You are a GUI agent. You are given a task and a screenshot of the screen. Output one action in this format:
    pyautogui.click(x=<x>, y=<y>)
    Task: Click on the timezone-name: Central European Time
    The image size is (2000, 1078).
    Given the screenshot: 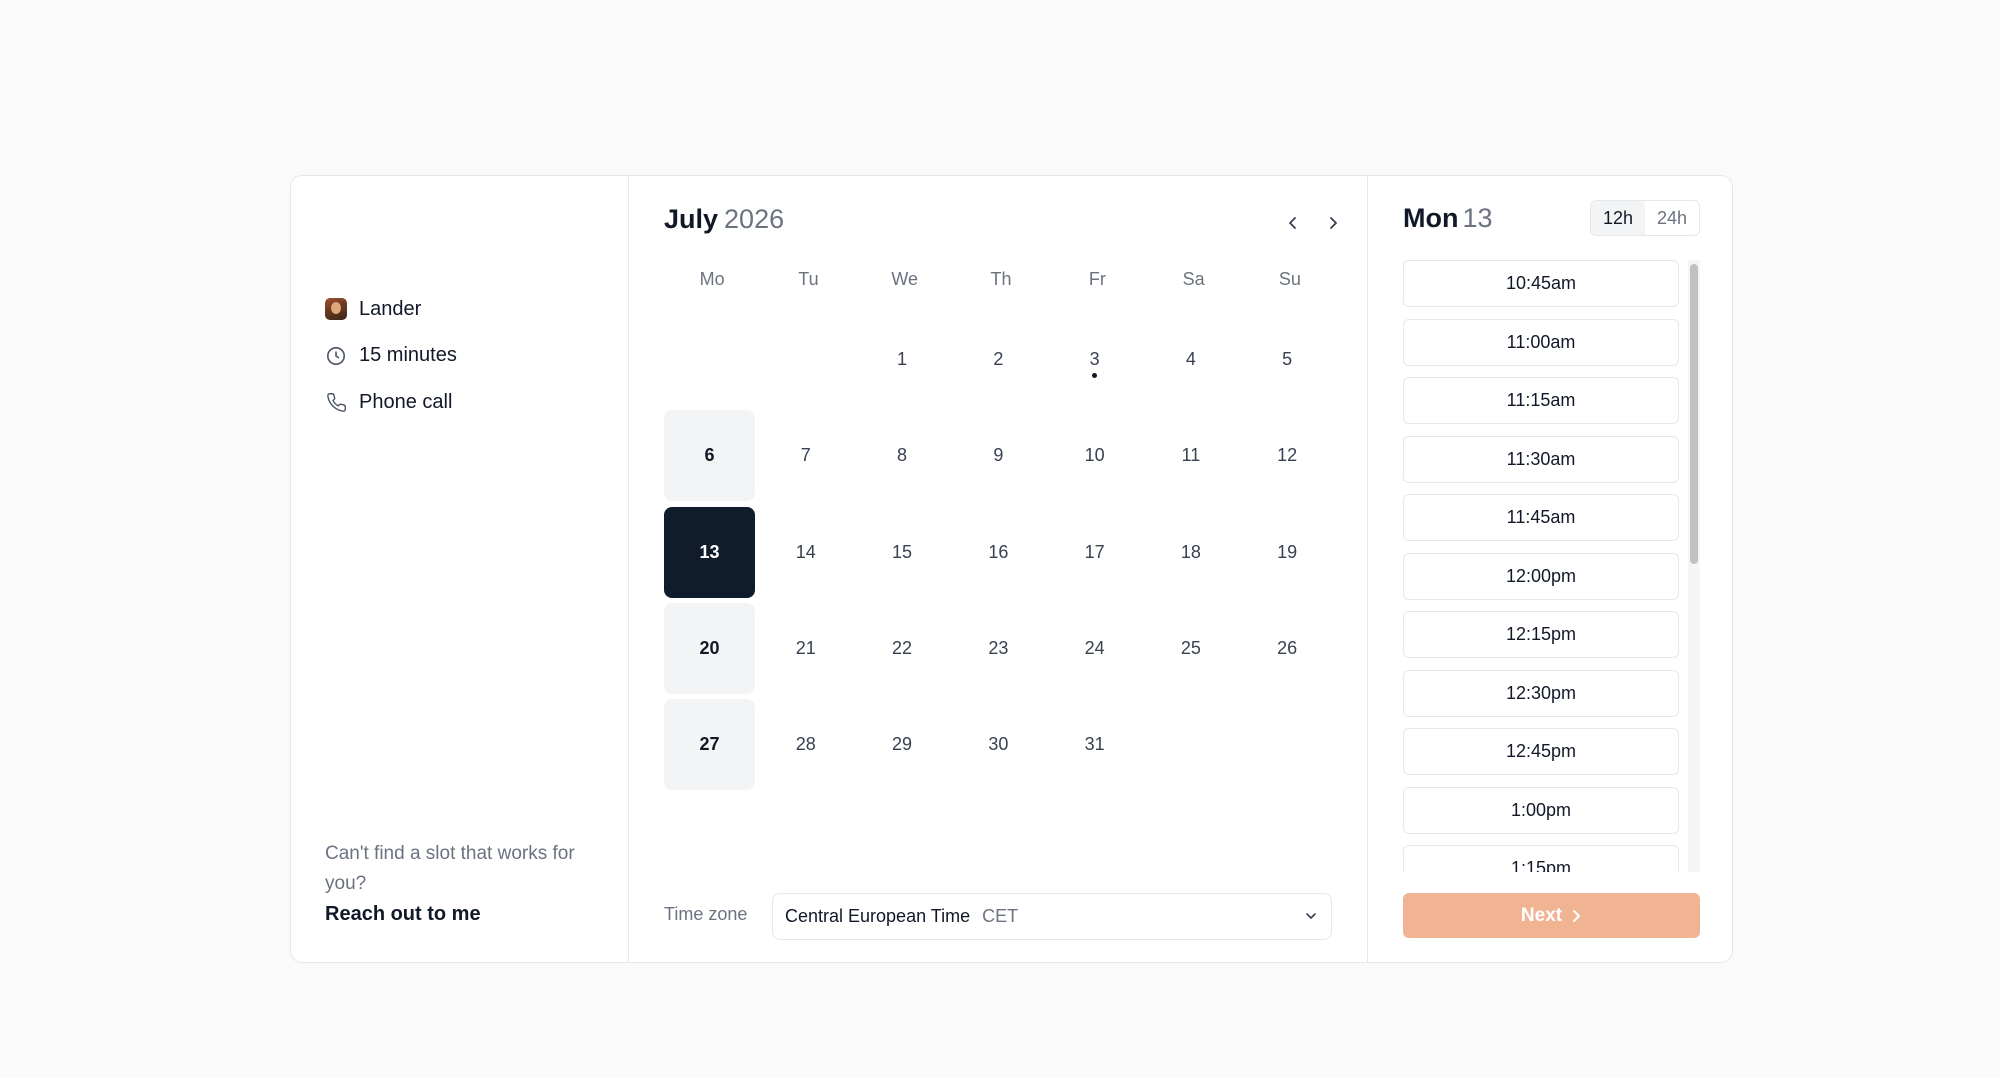 What is the action you would take?
    pyautogui.click(x=878, y=916)
    